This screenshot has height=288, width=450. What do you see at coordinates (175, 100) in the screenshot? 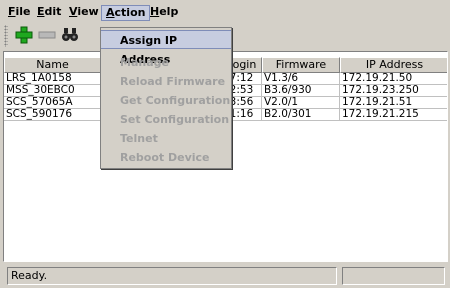
I see `menu-item-get-configuration: Get Configuration` at bounding box center [175, 100].